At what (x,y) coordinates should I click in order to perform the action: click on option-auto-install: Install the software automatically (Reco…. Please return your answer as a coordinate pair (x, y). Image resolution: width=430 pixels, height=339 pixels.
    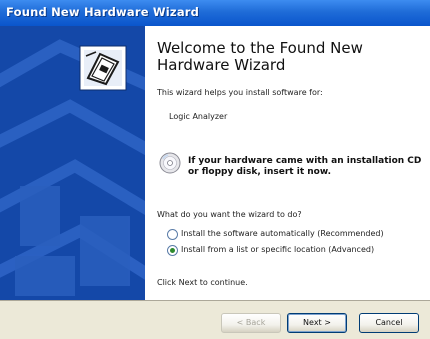
    Looking at the image, I should click on (292, 234).